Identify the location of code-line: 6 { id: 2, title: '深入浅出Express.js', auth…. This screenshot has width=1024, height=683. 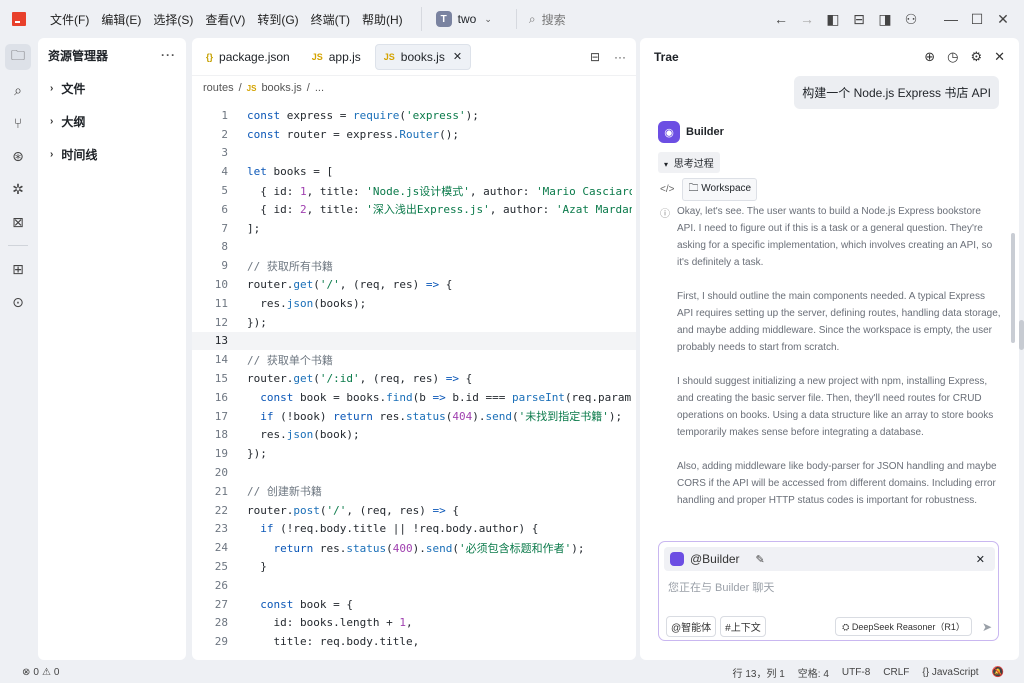
(414, 209).